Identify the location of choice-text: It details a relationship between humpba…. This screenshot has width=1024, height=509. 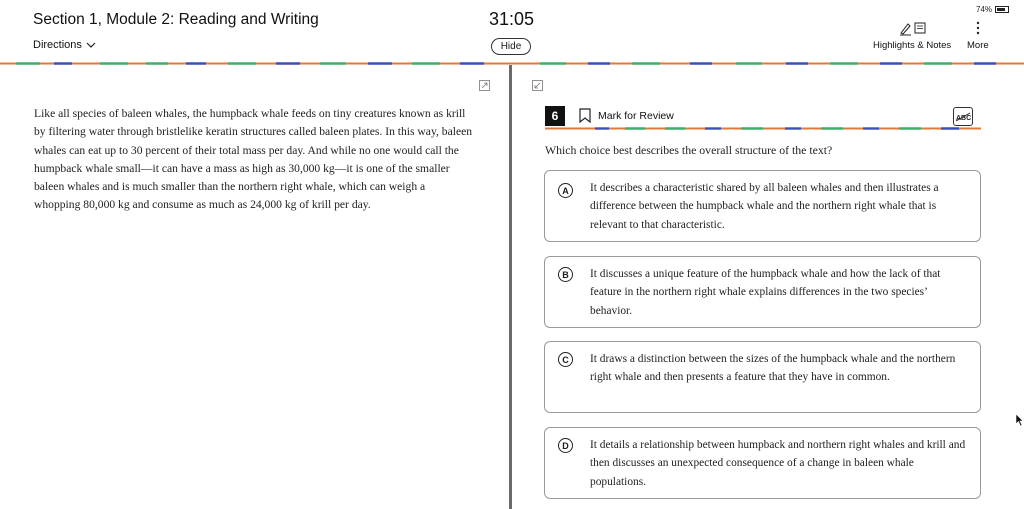
(778, 463).